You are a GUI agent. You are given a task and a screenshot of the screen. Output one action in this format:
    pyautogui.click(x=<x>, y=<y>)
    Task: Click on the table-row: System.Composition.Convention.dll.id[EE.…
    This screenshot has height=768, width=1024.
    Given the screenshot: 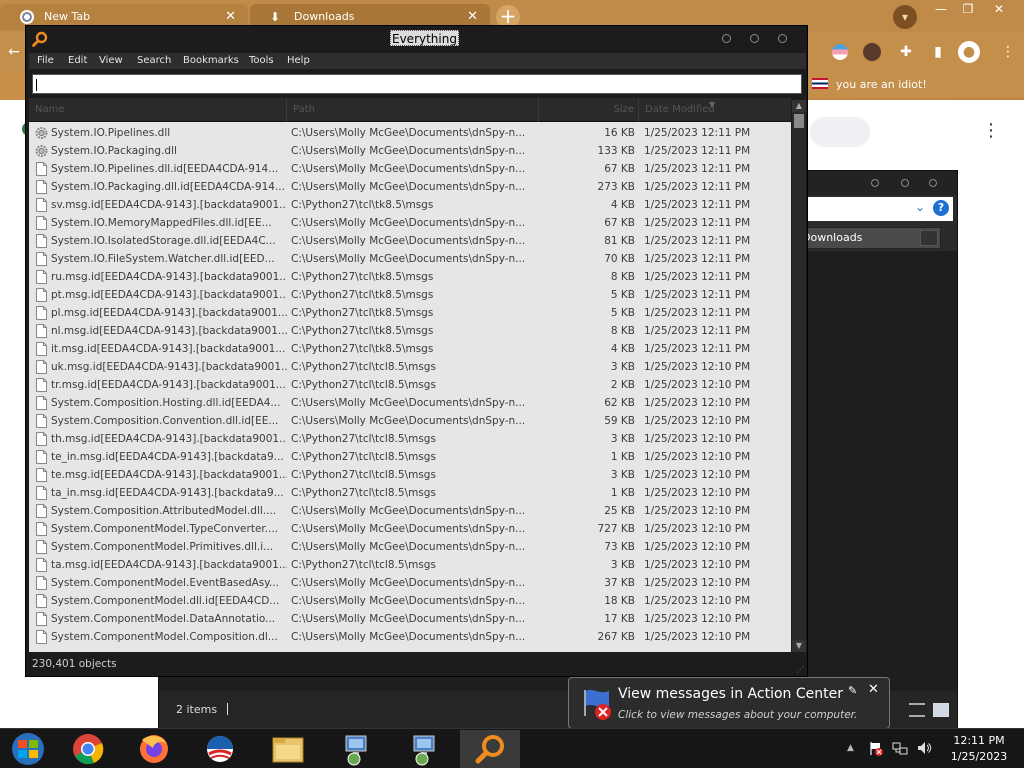 What is the action you would take?
    pyautogui.click(x=410, y=421)
    